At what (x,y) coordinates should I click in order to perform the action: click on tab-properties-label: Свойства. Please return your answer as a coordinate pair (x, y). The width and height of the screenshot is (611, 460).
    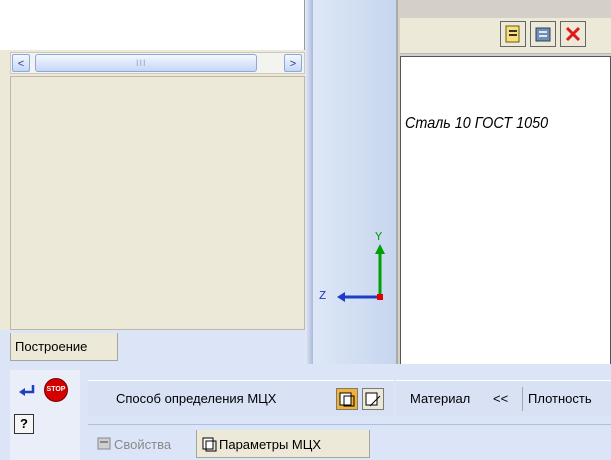
    Looking at the image, I should click on (143, 444).